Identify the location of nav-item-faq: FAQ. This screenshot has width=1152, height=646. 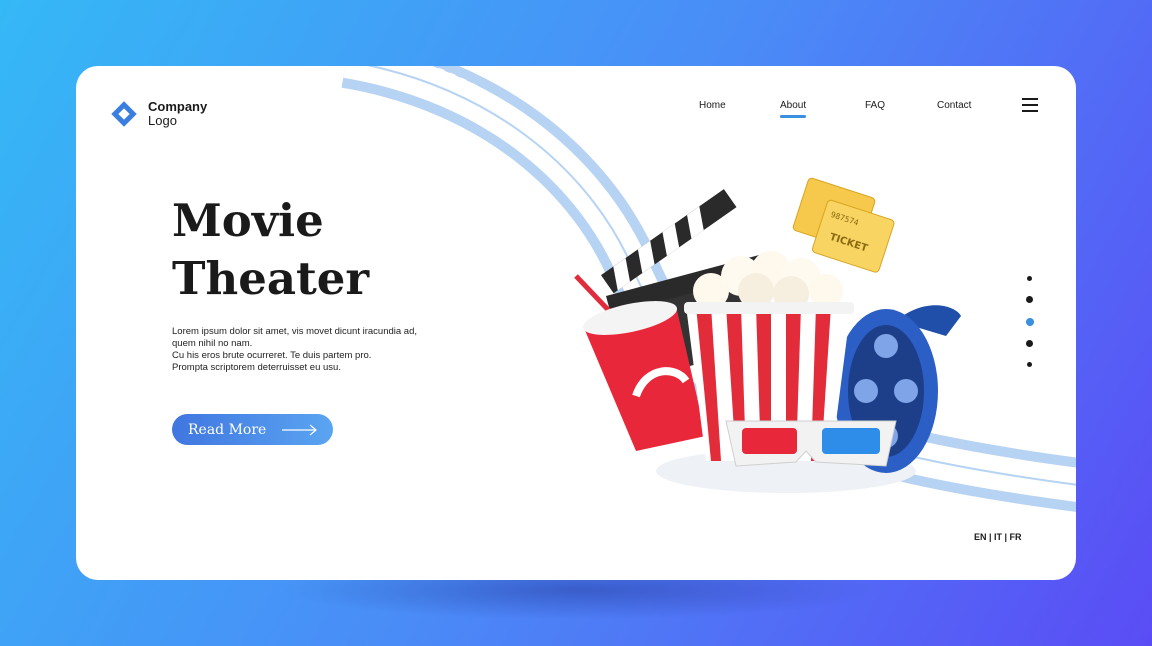
(875, 105).